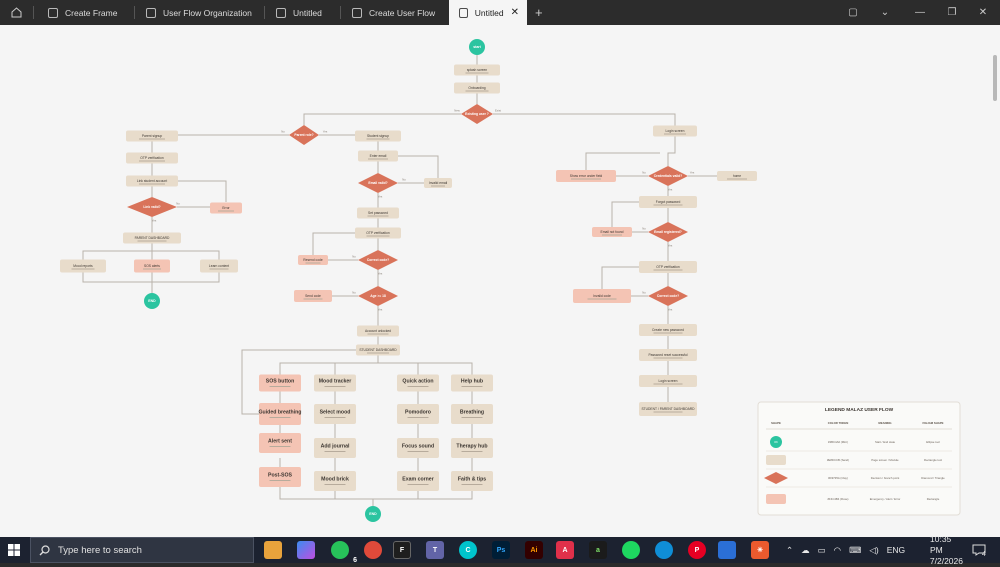 The height and width of the screenshot is (567, 1000). I want to click on teams-icon: T, so click(435, 550).